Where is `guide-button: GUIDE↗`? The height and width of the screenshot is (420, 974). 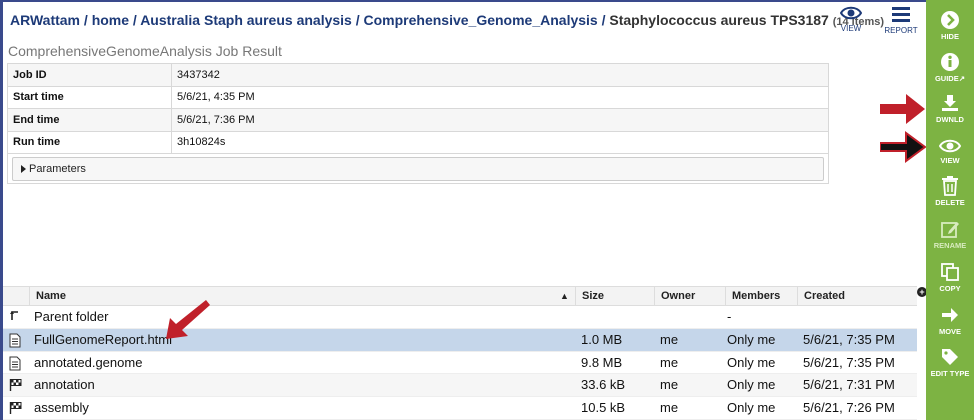 guide-button: GUIDE↗ is located at coordinates (950, 67).